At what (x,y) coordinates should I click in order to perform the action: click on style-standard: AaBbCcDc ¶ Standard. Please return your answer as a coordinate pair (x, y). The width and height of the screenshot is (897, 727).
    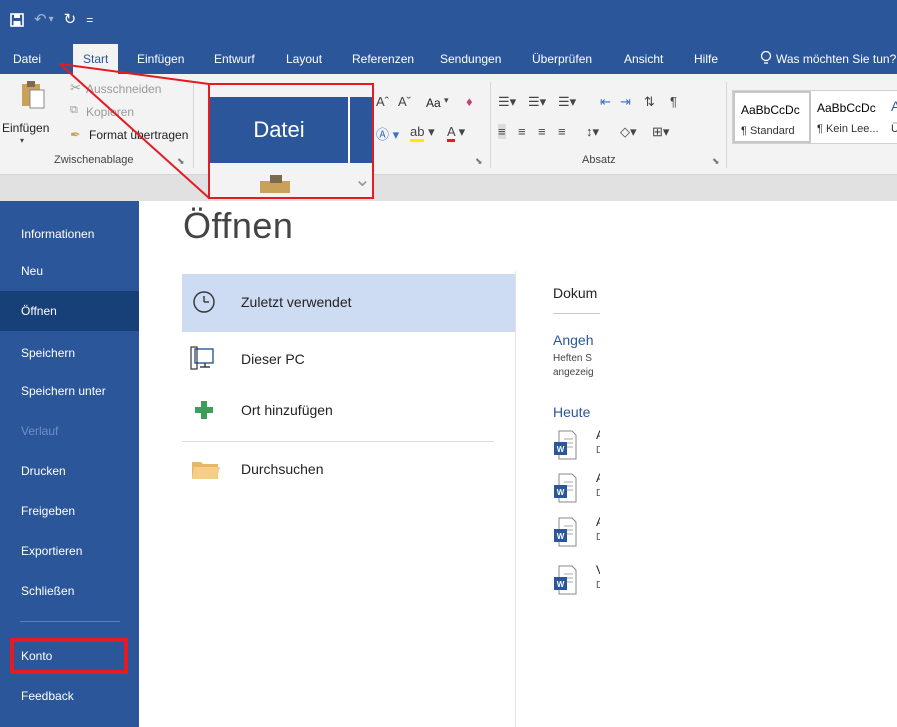
    Looking at the image, I should click on (772, 117).